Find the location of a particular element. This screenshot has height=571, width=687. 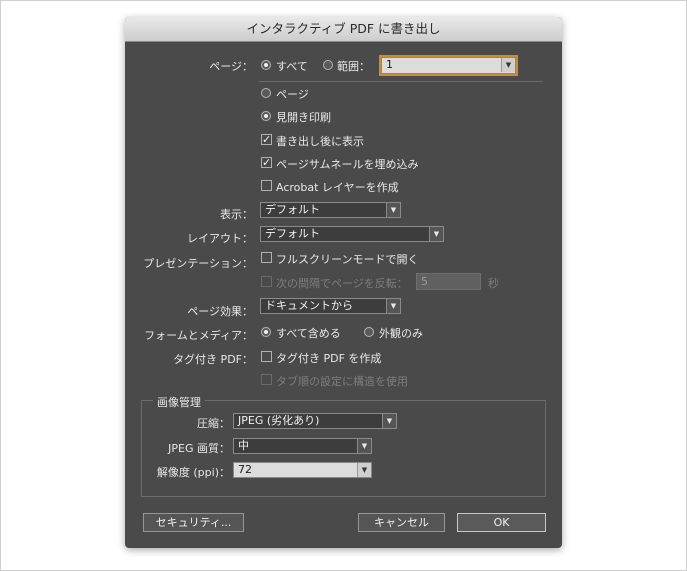

acrobat-layers-checkbox is located at coordinates (266, 185).